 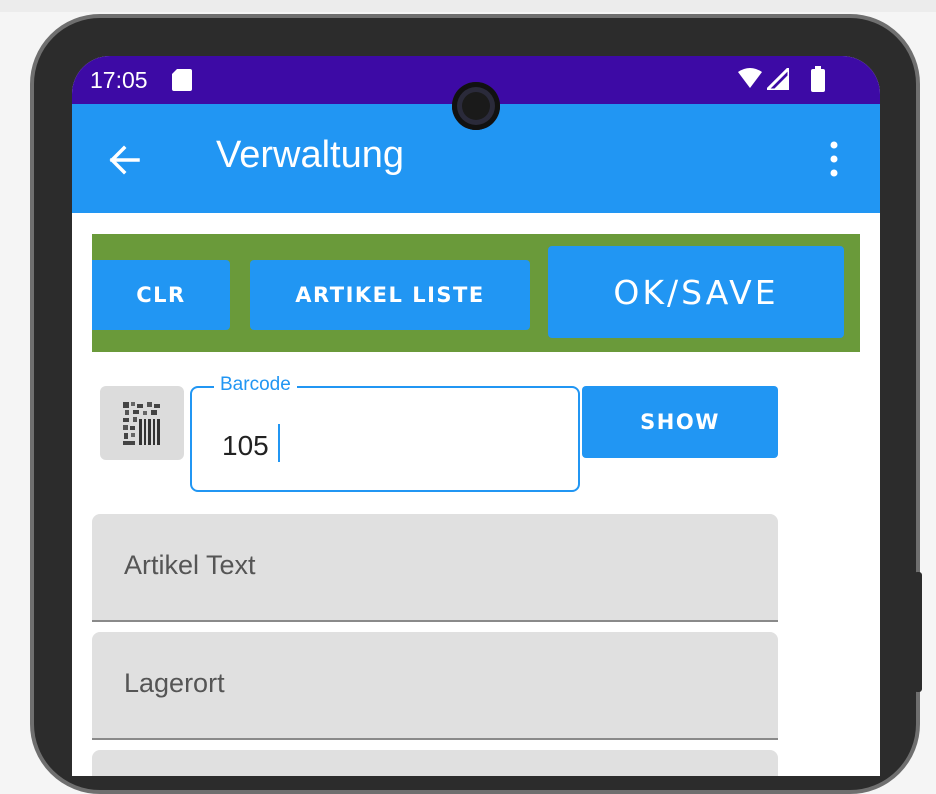 I want to click on barcode-input, so click(x=387, y=446).